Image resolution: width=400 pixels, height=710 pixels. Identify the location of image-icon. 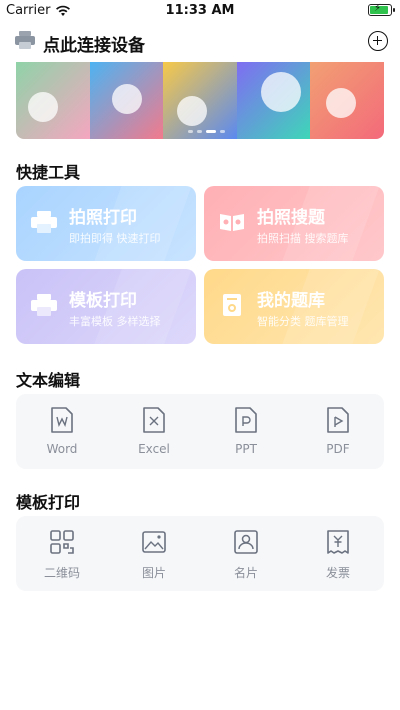
(154, 542).